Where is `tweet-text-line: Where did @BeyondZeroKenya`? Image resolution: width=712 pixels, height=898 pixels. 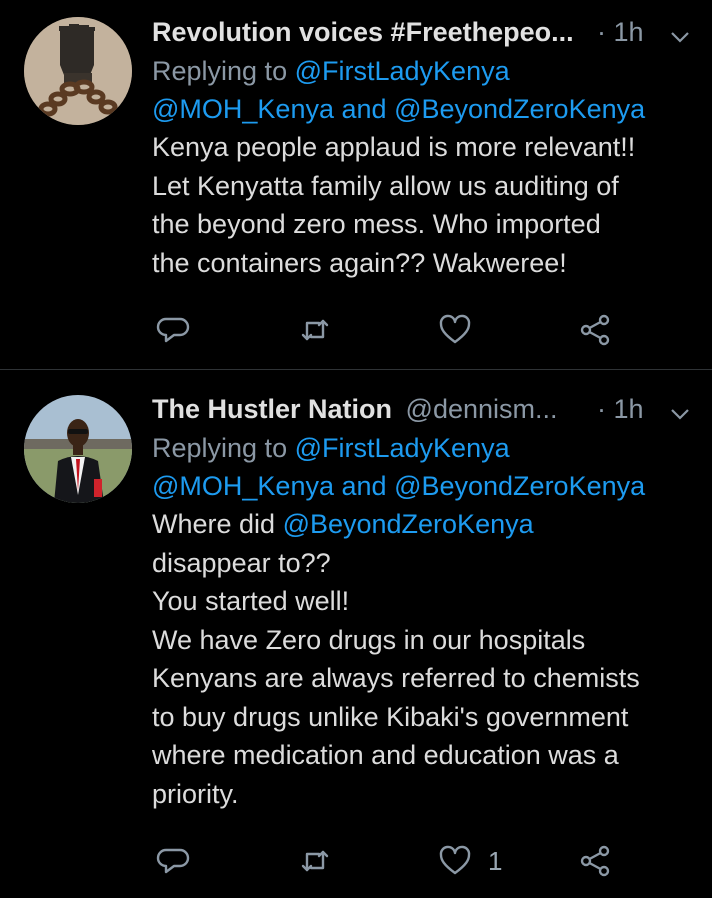 tweet-text-line: Where did @BeyondZeroKenya is located at coordinates (422, 524).